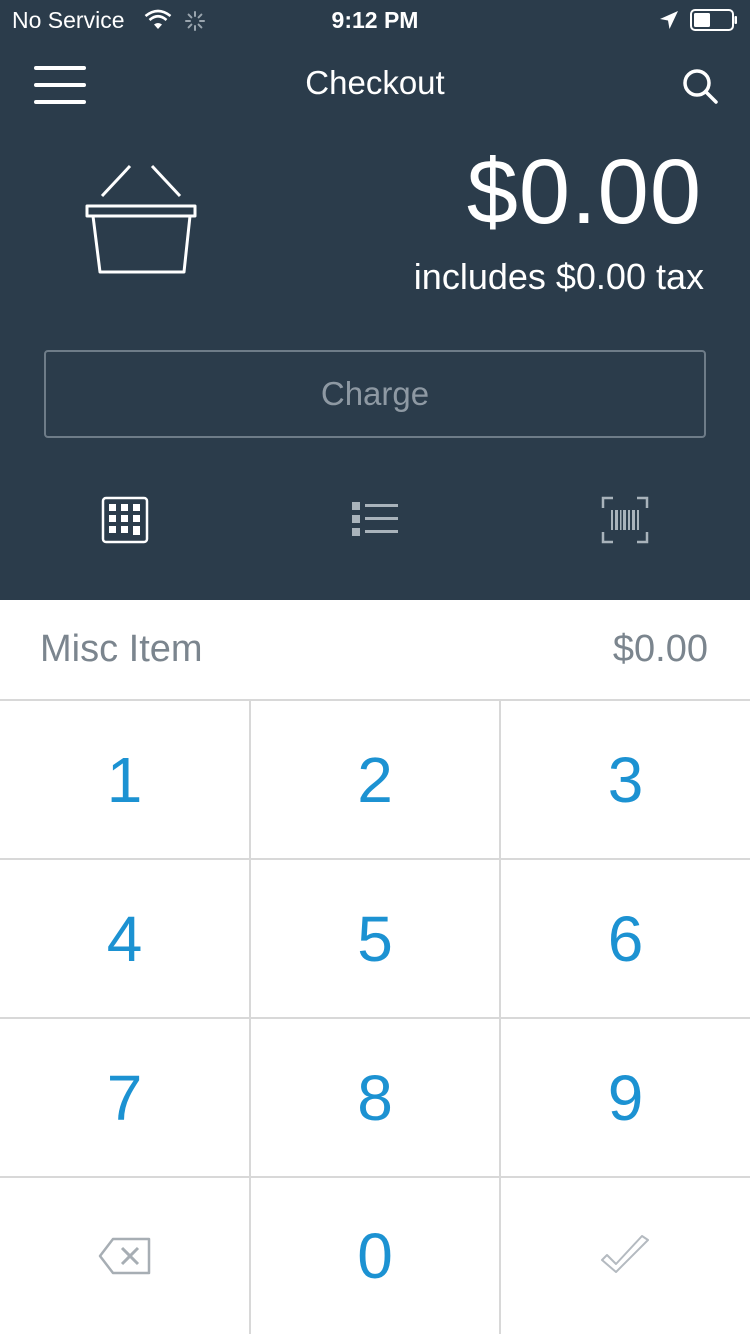 The width and height of the screenshot is (750, 1334). What do you see at coordinates (625, 1097) in the screenshot?
I see `key-9: 9` at bounding box center [625, 1097].